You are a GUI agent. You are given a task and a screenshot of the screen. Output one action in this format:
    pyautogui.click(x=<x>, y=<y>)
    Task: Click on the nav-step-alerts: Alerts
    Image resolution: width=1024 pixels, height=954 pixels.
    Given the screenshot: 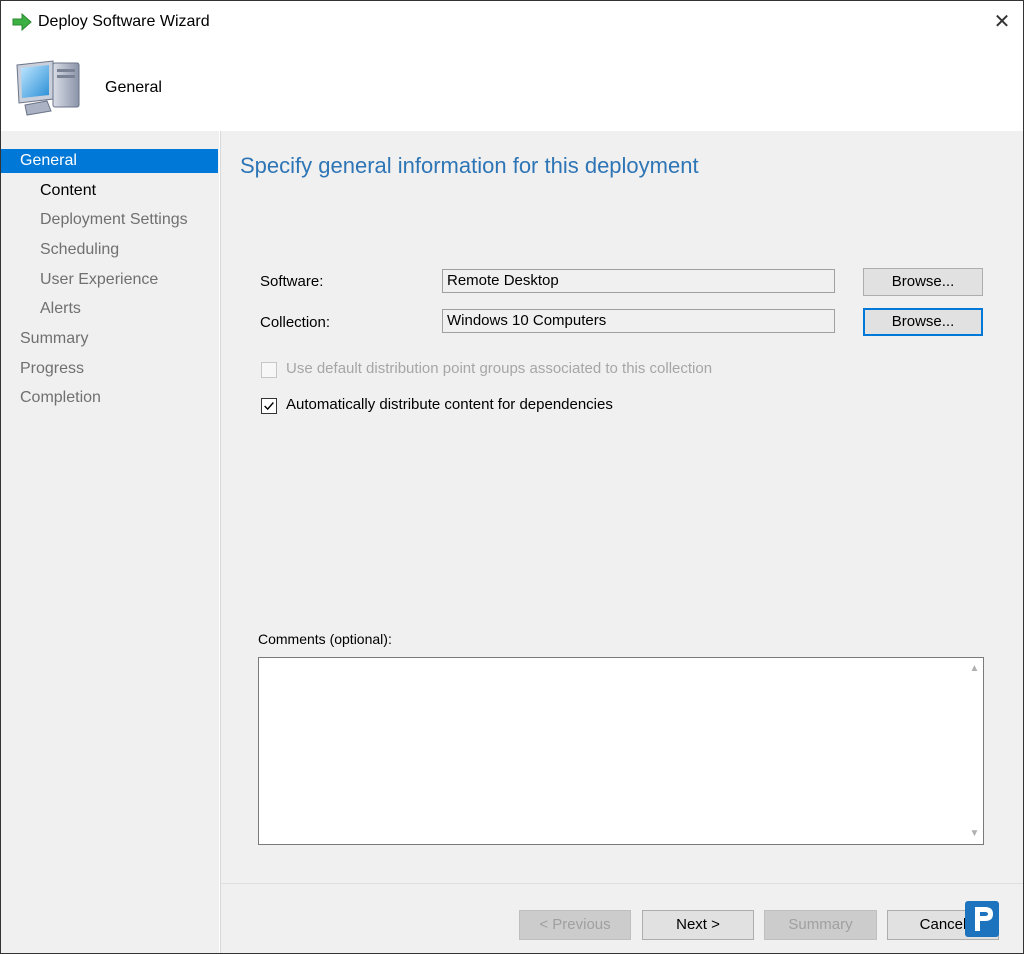 What is the action you would take?
    pyautogui.click(x=41, y=309)
    